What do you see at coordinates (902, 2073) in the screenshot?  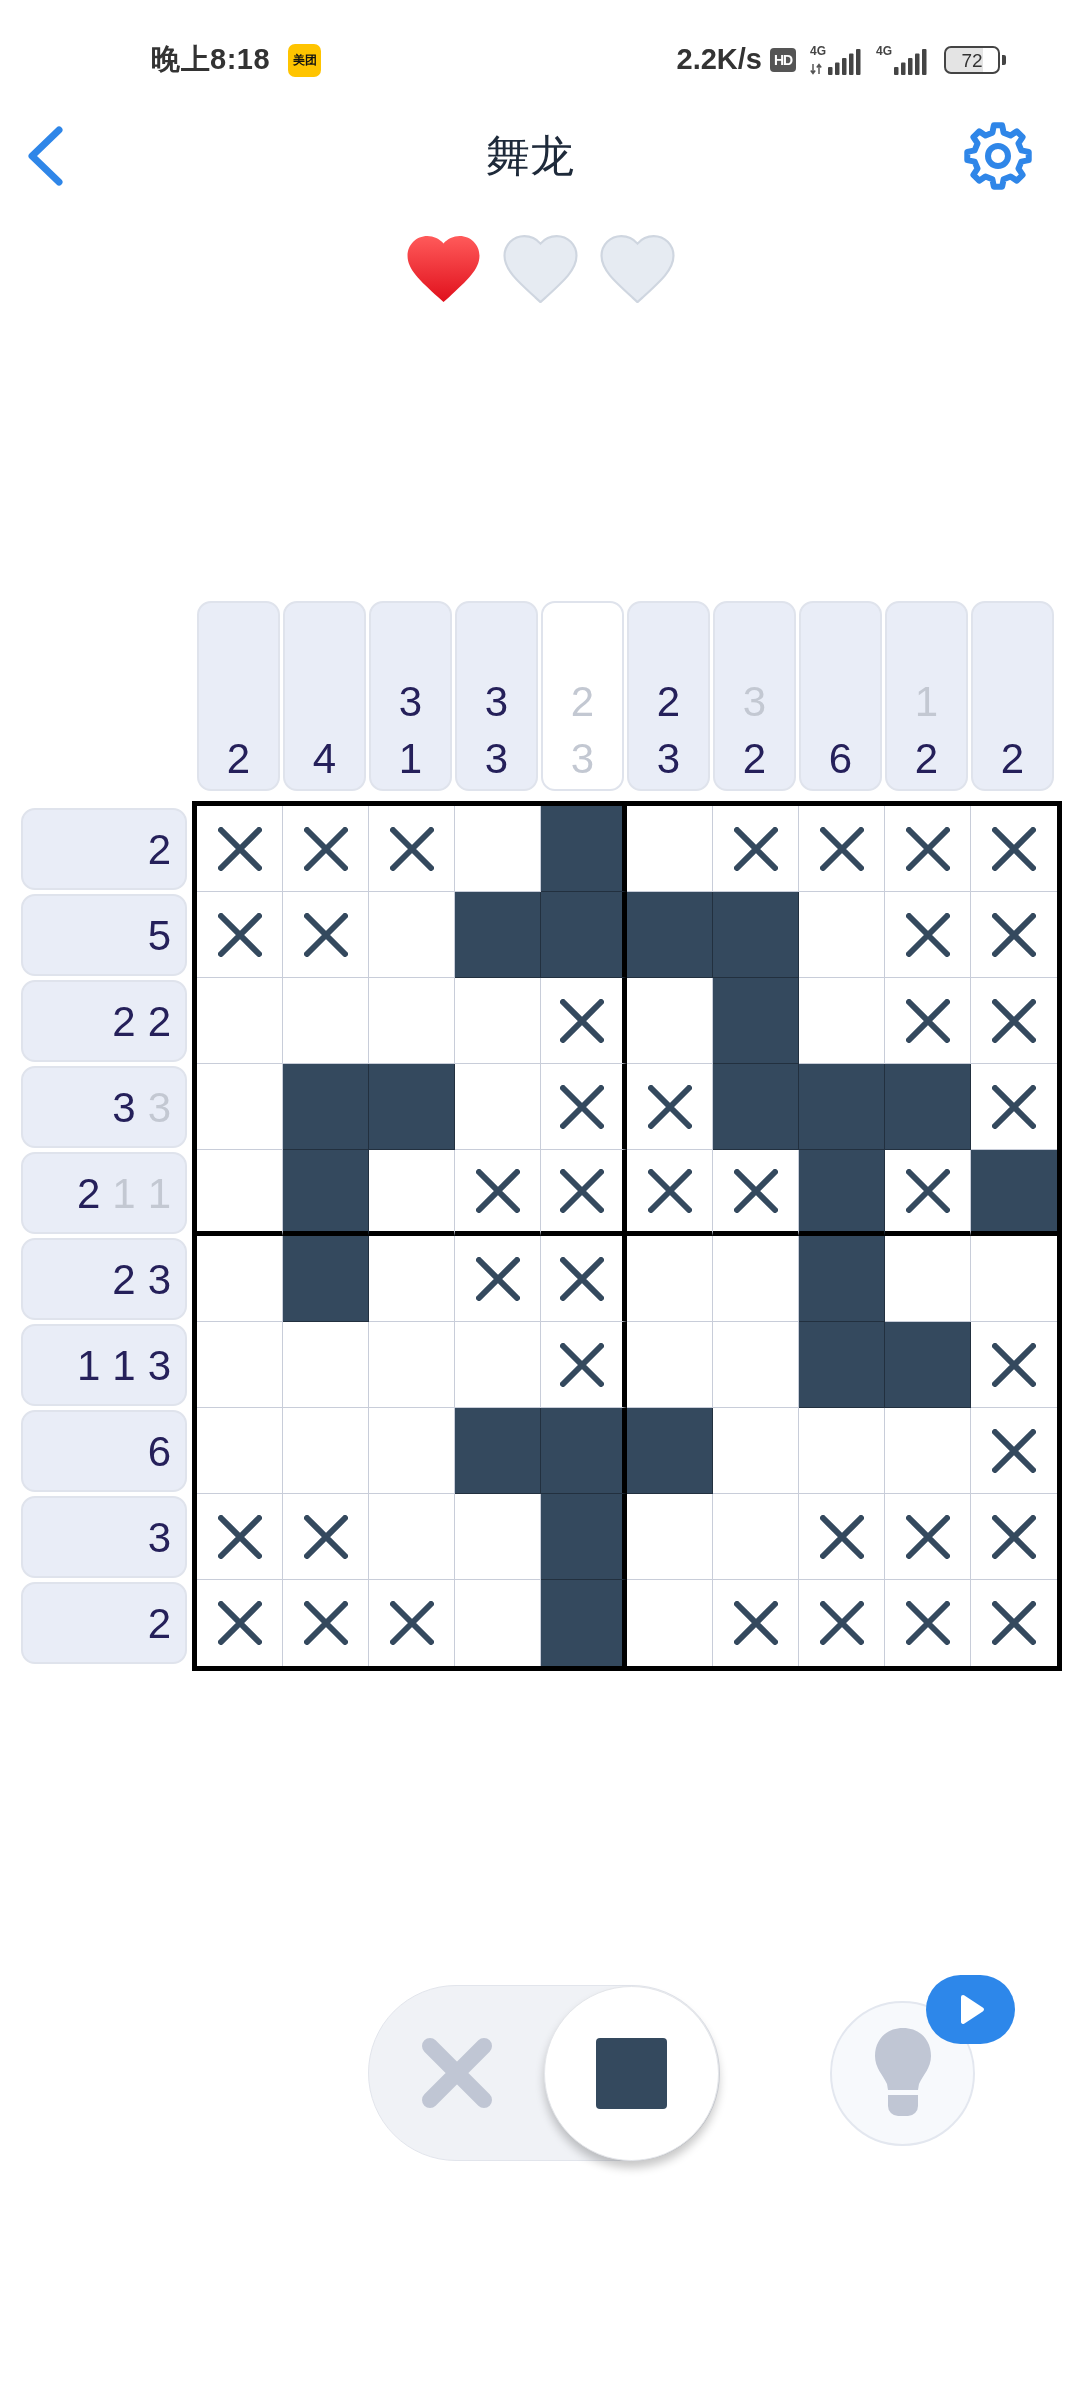 I see `lightbulb-icon` at bounding box center [902, 2073].